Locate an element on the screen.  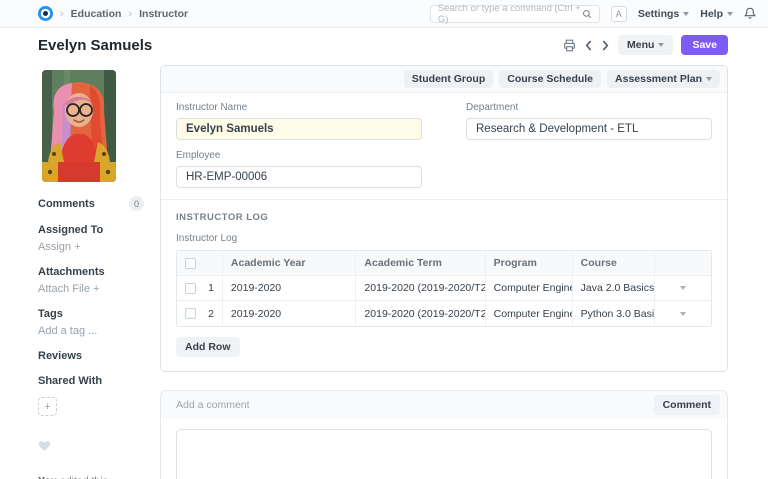
activity-user: You is located at coordinates (47, 477).